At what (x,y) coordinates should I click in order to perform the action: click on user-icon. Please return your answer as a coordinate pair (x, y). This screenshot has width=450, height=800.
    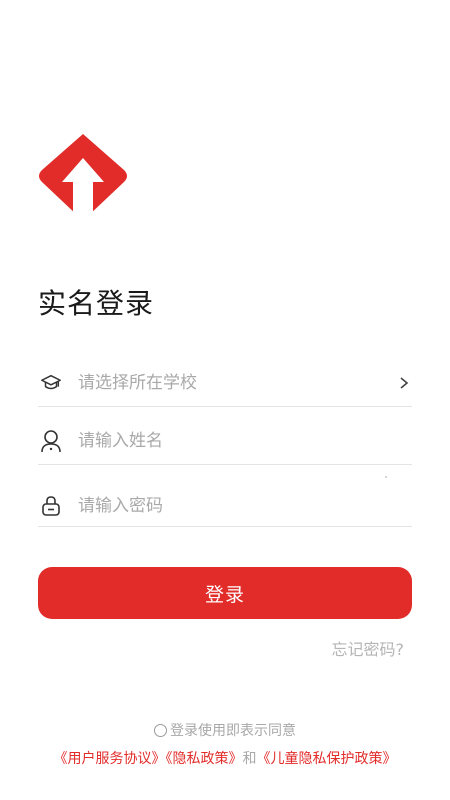
    Looking at the image, I should click on (51, 441).